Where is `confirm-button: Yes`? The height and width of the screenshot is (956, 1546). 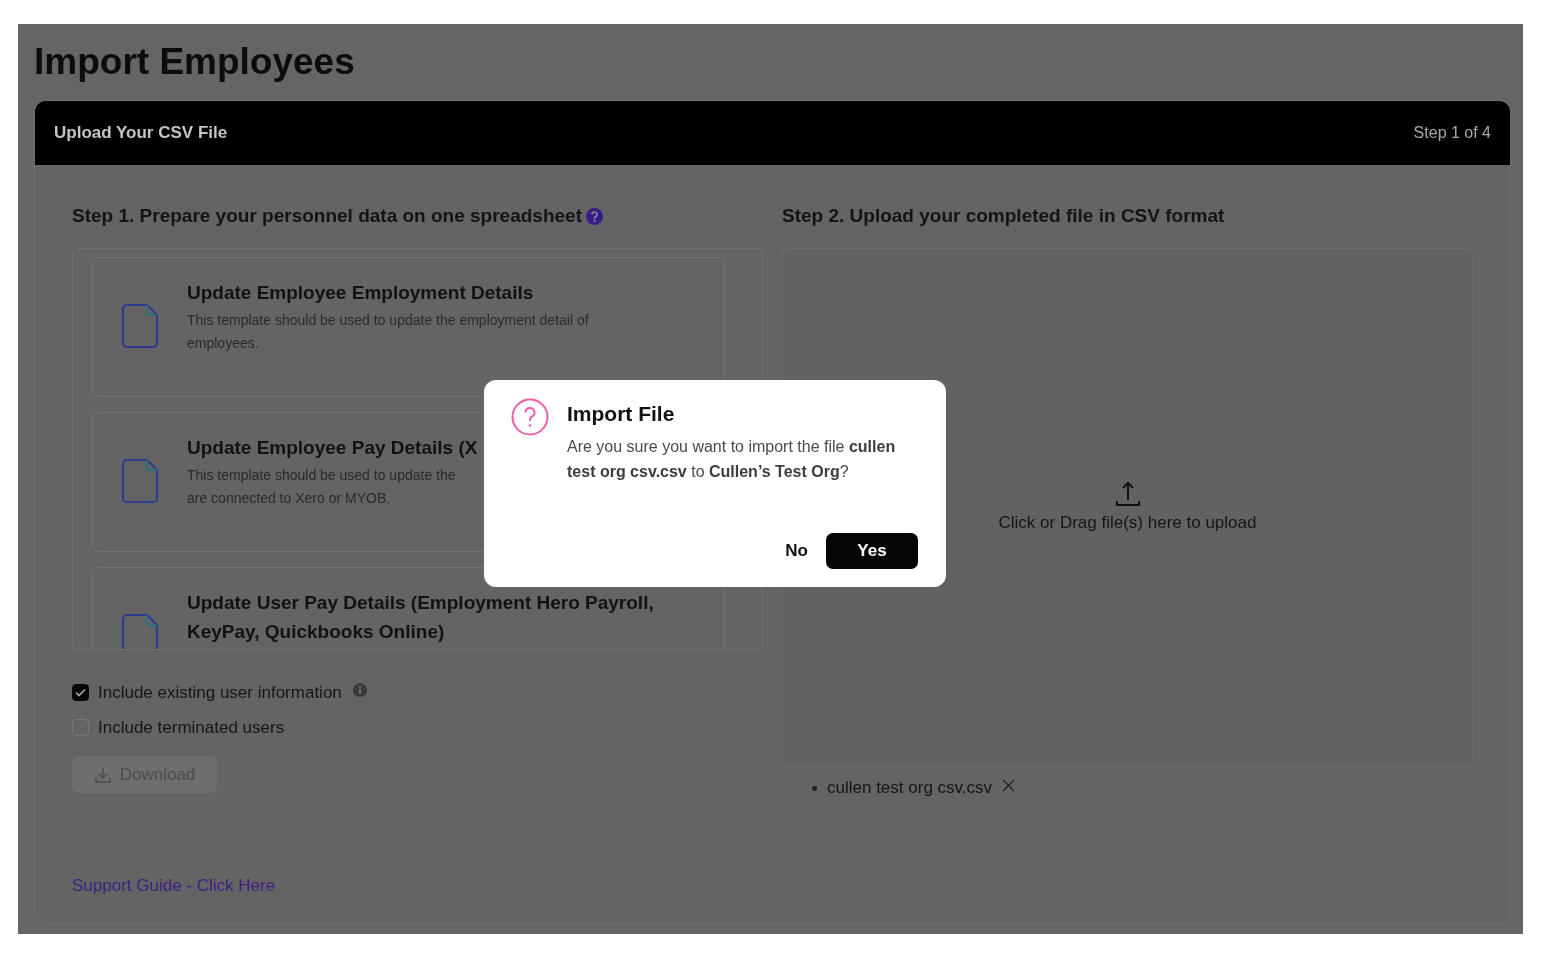
confirm-button: Yes is located at coordinates (872, 551).